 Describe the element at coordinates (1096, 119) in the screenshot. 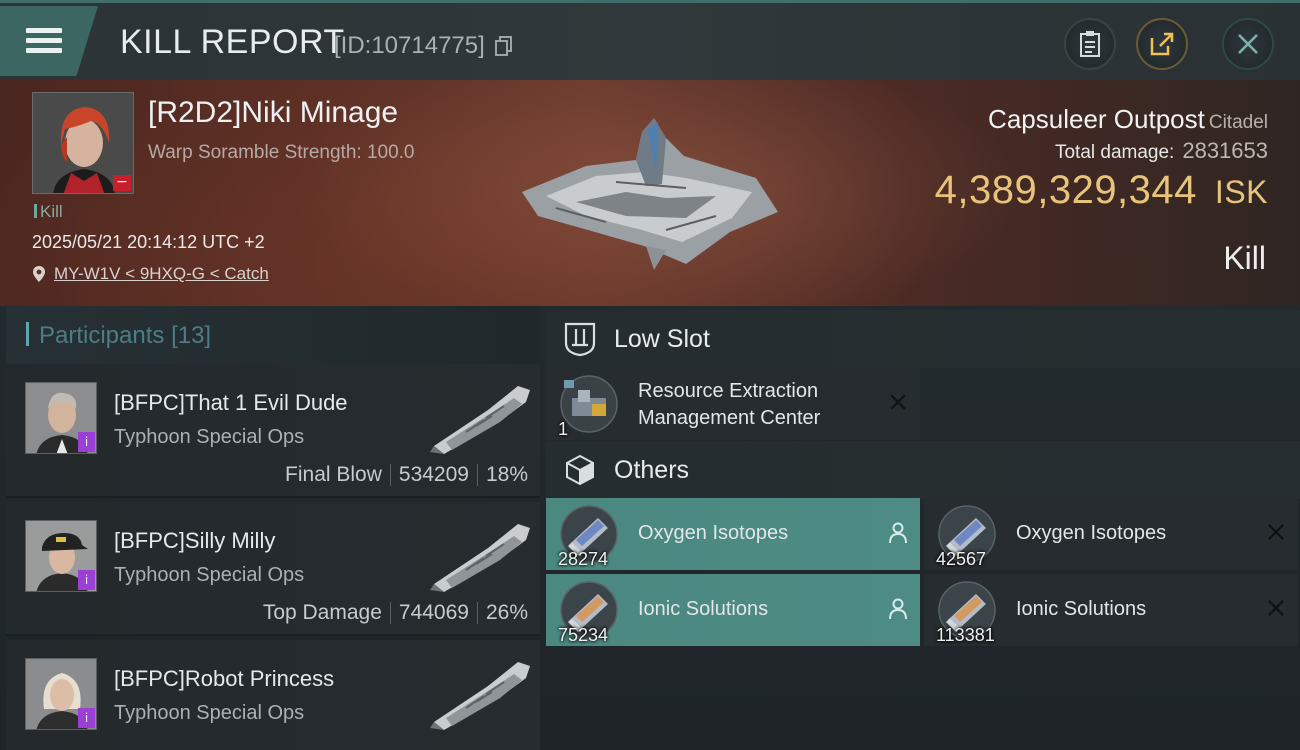

I see `target-name-label: Capsuleer Outpost` at that location.